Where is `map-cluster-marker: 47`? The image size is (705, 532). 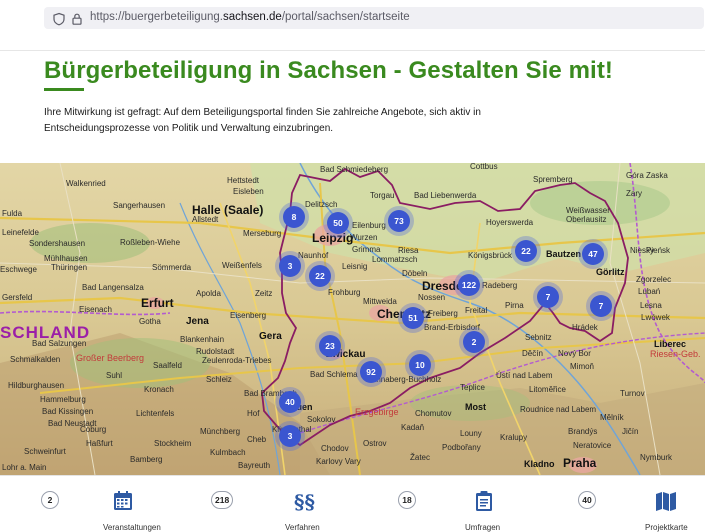
map-cluster-marker: 47 is located at coordinates (593, 254).